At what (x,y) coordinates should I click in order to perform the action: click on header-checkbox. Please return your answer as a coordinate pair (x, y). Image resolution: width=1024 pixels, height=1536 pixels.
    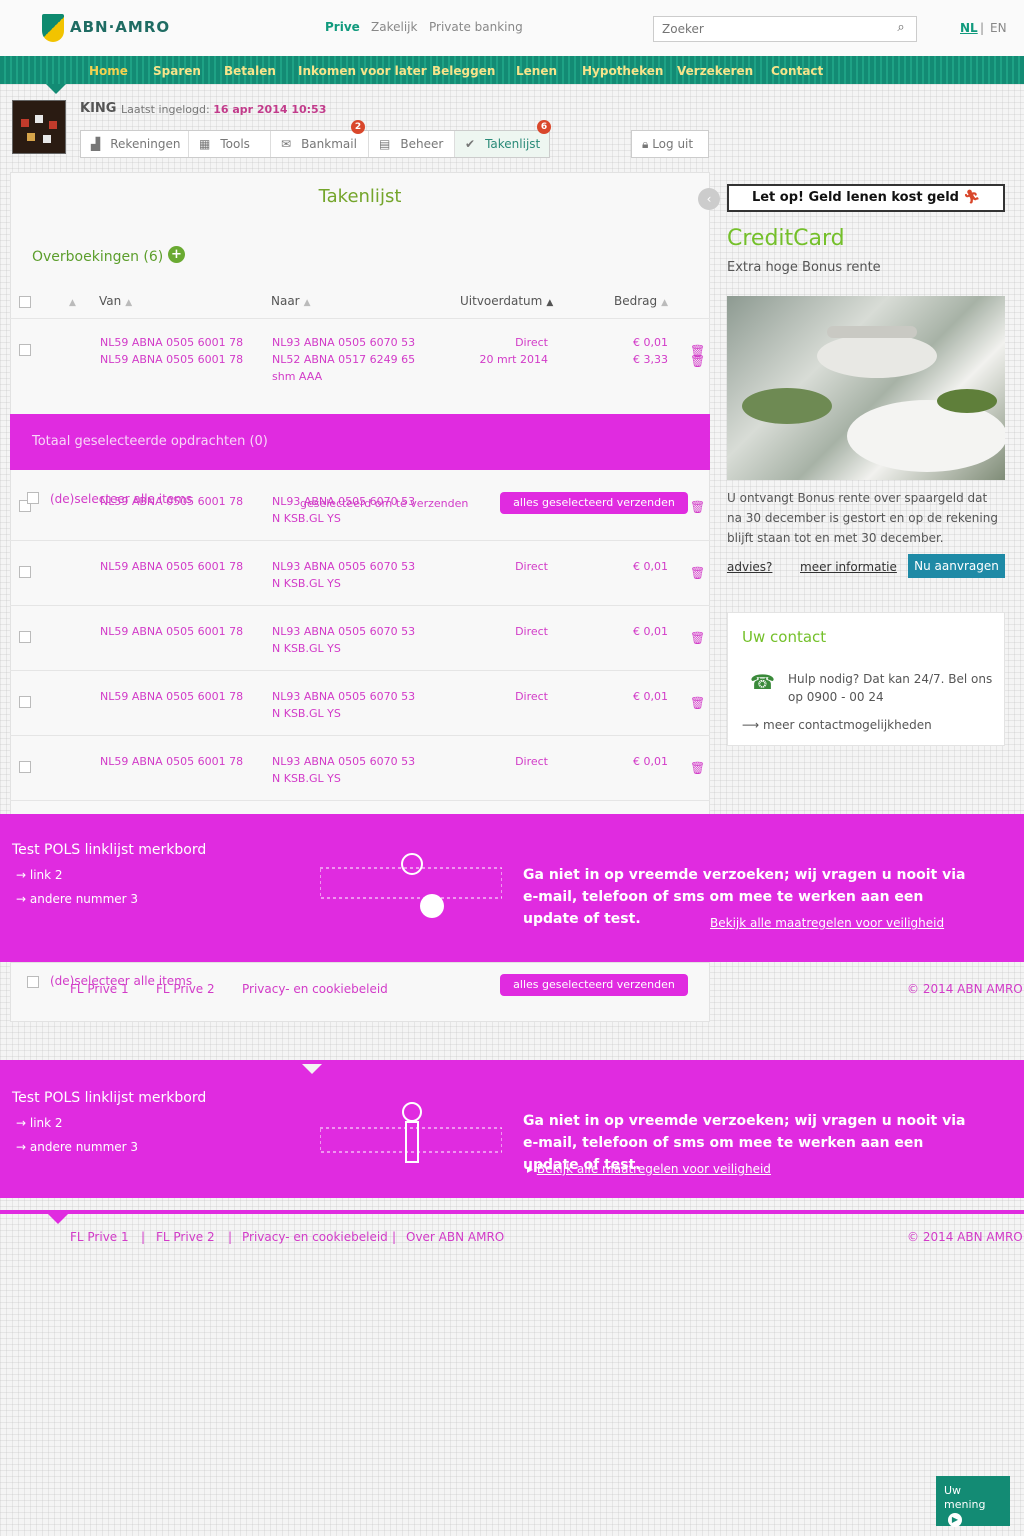
    Looking at the image, I should click on (25, 302).